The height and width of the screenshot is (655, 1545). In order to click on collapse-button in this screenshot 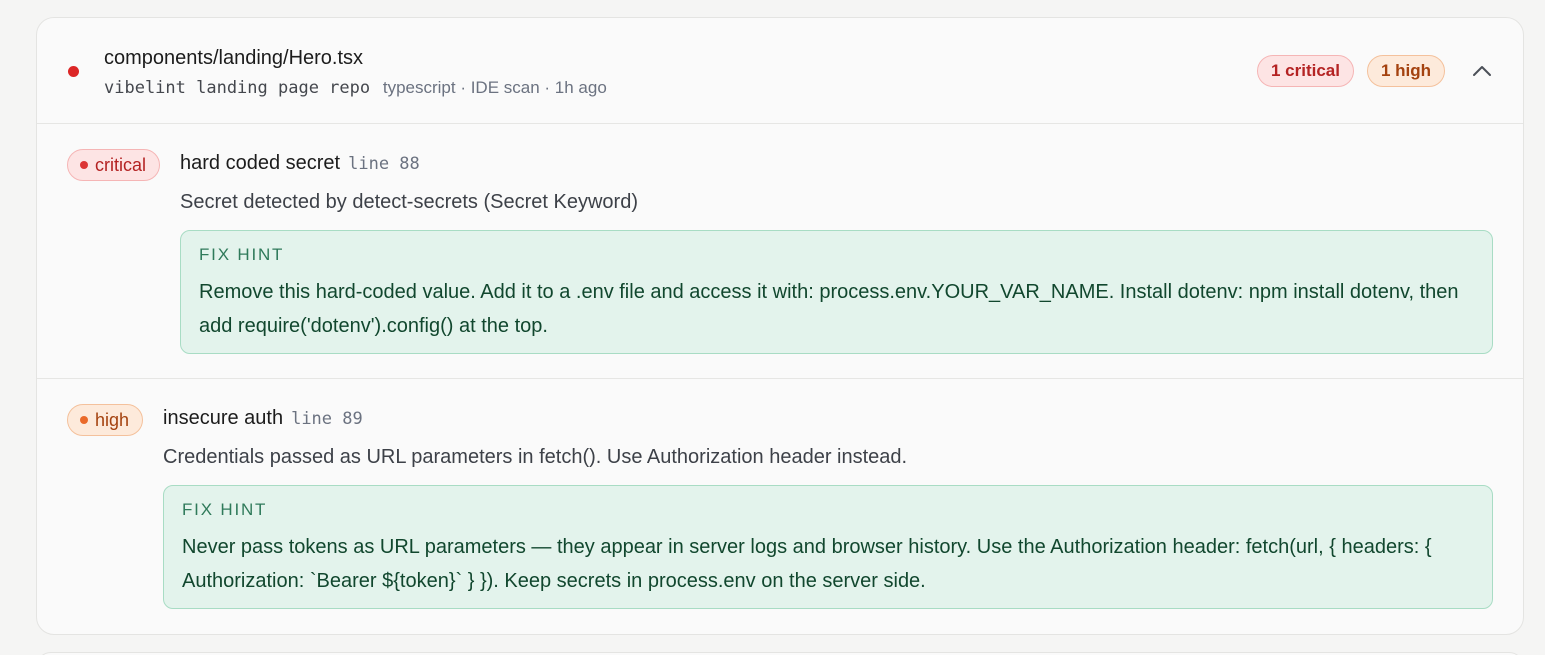, I will do `click(1482, 71)`.